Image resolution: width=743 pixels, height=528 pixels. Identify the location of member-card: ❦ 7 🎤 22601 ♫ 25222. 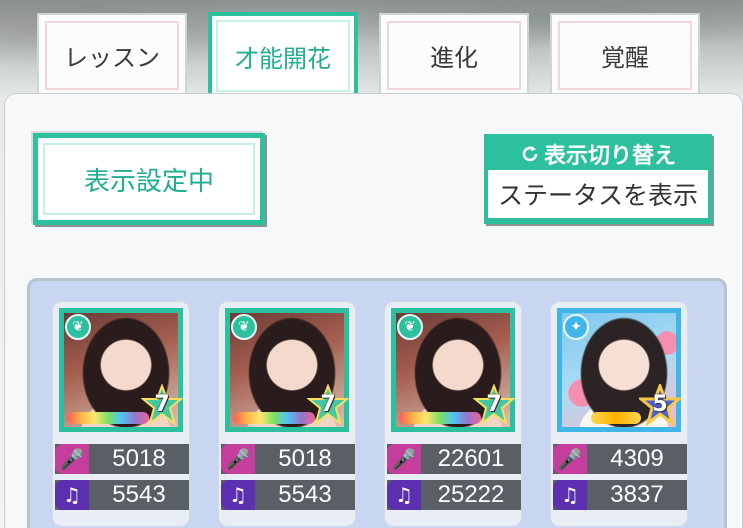
(453, 414).